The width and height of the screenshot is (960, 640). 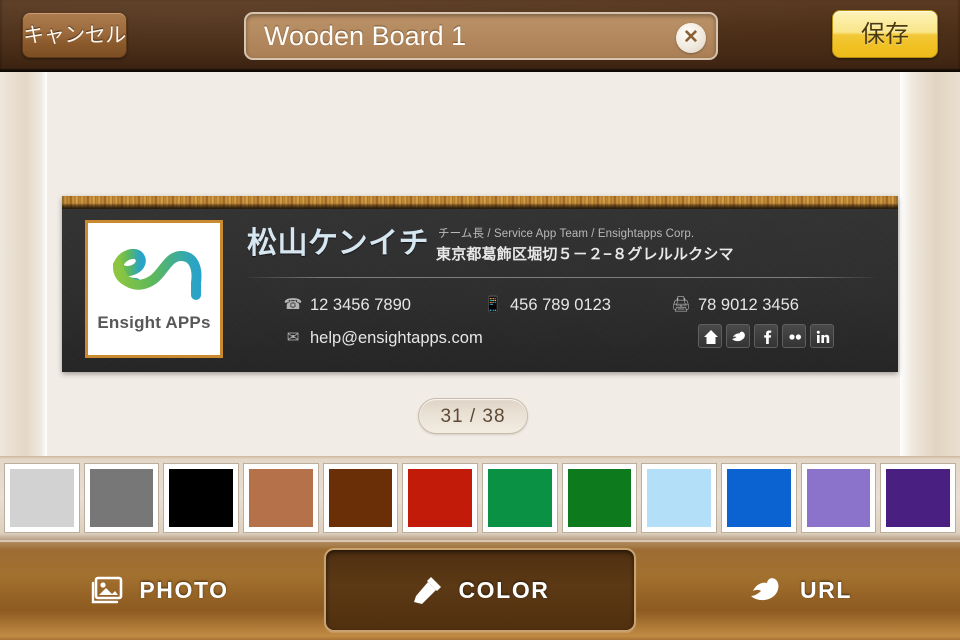 I want to click on card-fax-row: 🖨 78 9012 3456, so click(x=734, y=305).